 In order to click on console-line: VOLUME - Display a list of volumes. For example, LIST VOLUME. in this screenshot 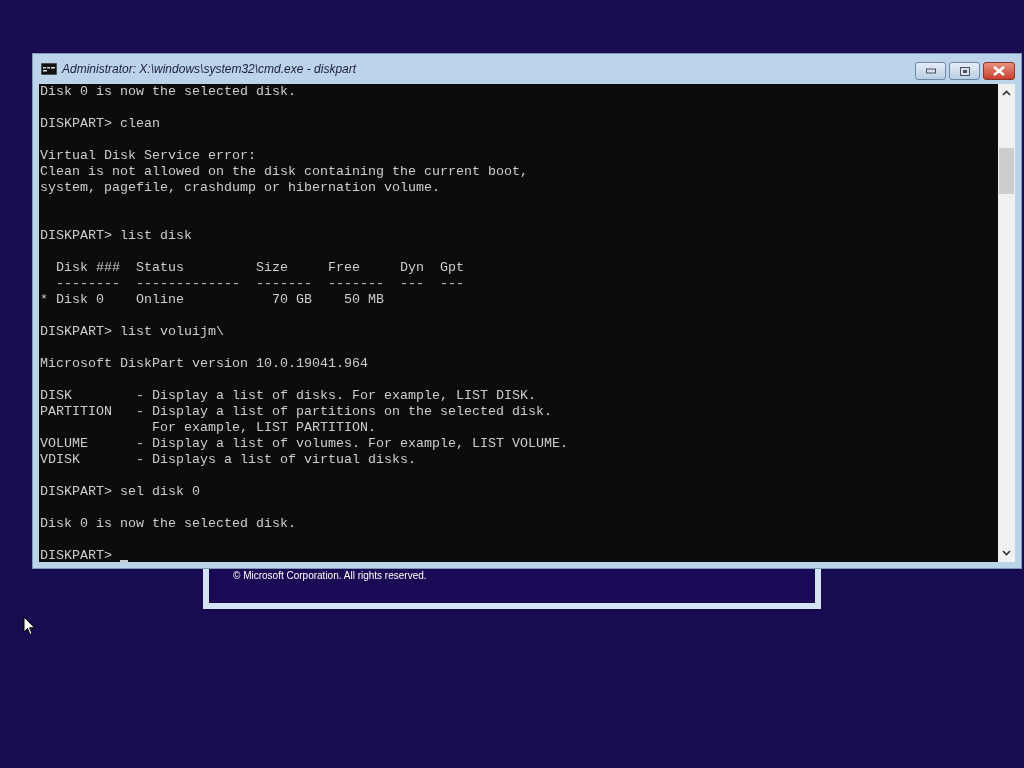, I will do `click(304, 443)`.